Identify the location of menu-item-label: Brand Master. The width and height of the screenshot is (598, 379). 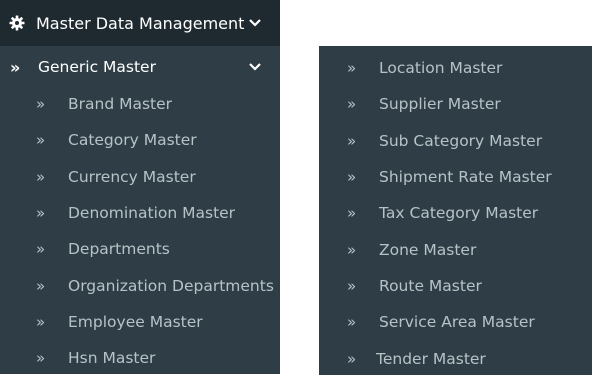
(120, 104).